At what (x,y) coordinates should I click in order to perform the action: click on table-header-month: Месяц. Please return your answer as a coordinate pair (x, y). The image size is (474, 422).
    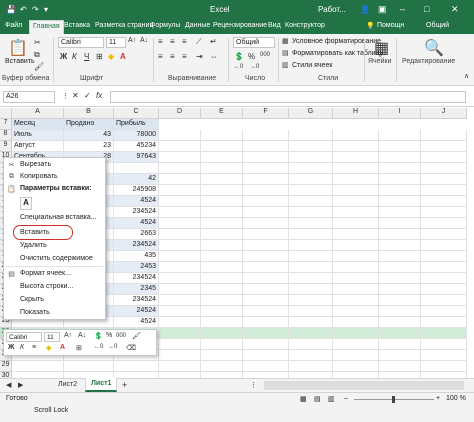
    Looking at the image, I should click on (38, 124).